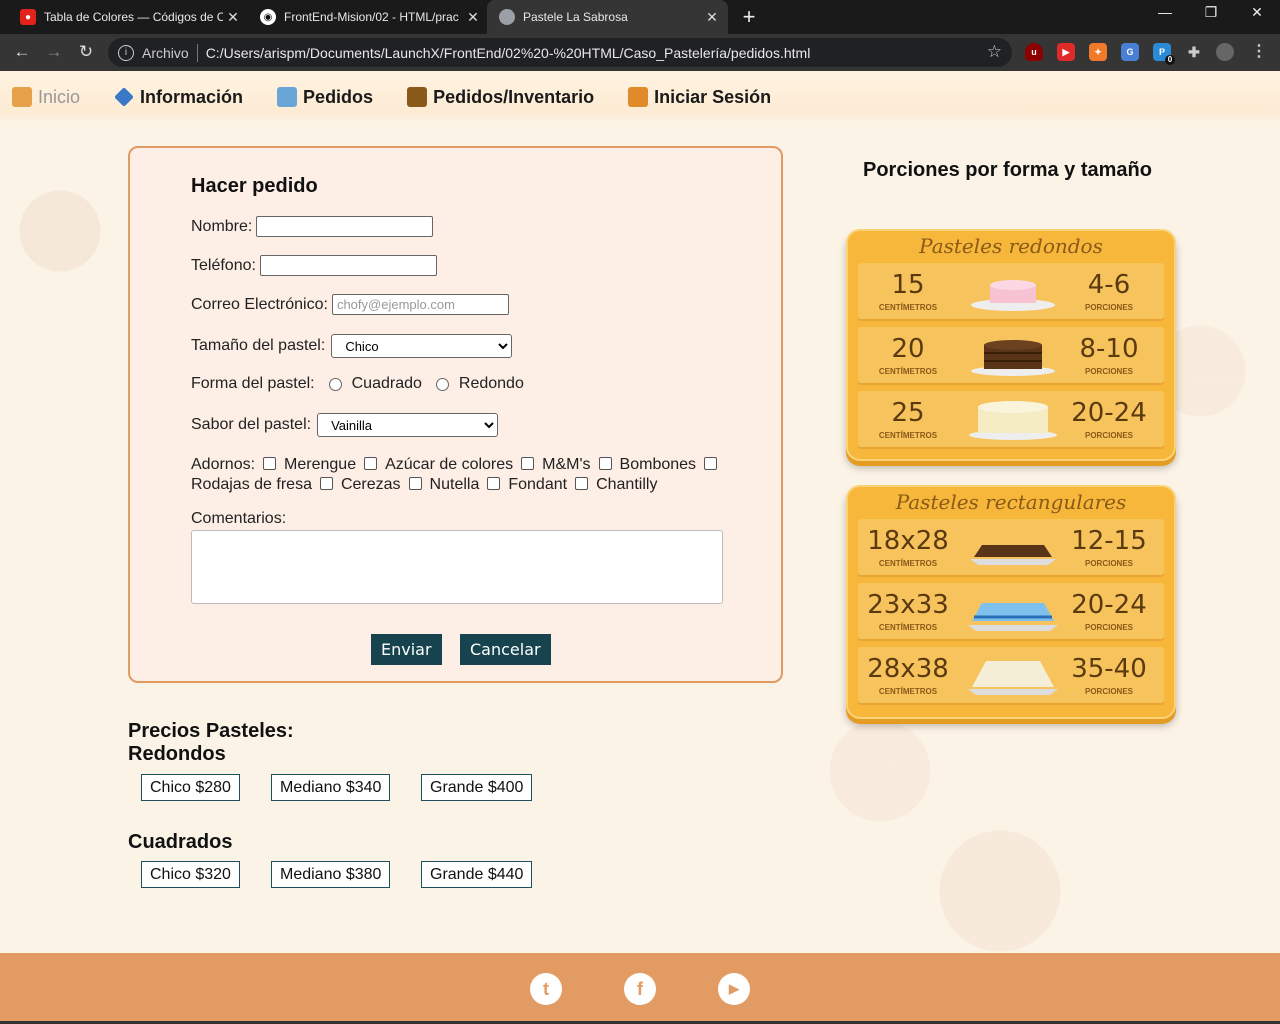 The width and height of the screenshot is (1280, 1024). What do you see at coordinates (223, 464) in the screenshot?
I see `adornos-label: Adornos:` at bounding box center [223, 464].